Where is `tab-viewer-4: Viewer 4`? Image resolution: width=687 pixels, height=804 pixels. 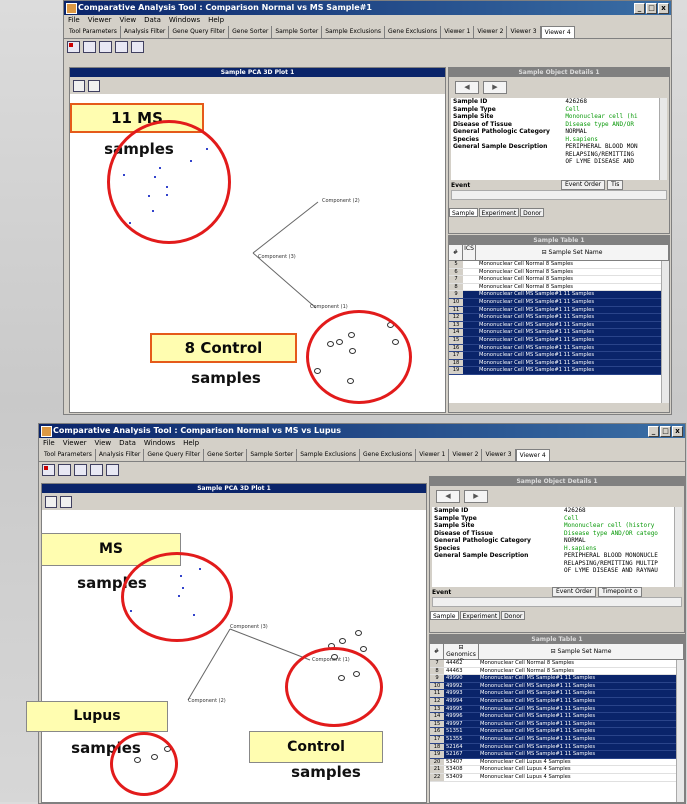 tab-viewer-4: Viewer 4 is located at coordinates (557, 32).